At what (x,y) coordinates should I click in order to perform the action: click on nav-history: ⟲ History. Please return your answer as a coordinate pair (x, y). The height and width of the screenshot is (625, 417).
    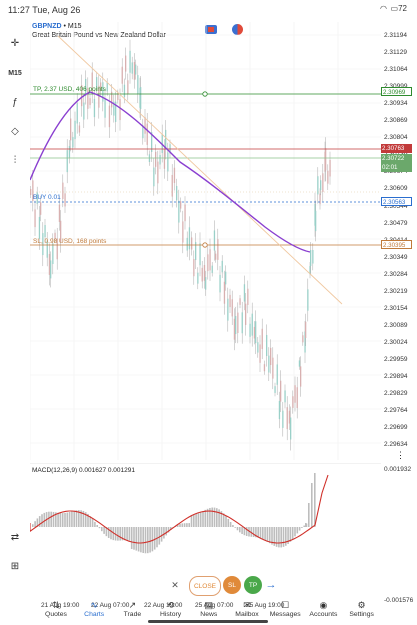
    Looking at the image, I should click on (171, 609).